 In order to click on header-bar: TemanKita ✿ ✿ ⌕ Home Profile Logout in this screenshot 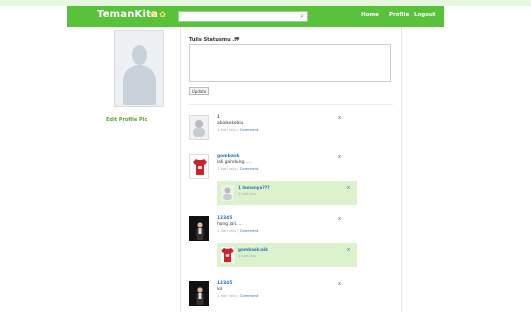, I will do `click(255, 16)`.